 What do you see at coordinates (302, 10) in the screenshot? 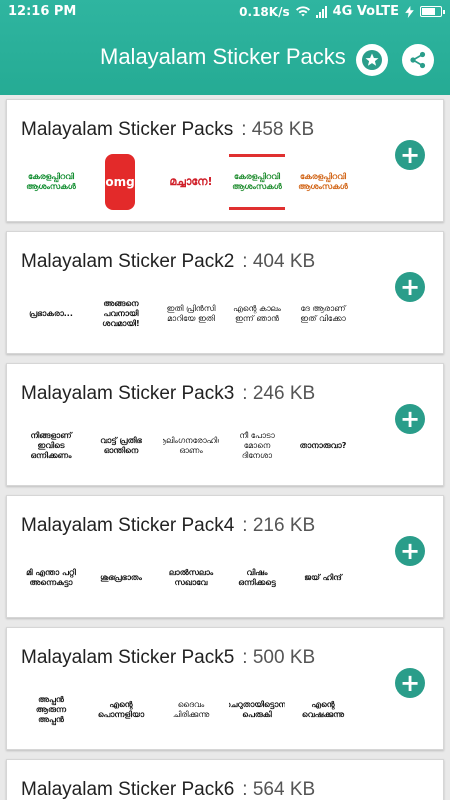
I see `wifi-icon` at bounding box center [302, 10].